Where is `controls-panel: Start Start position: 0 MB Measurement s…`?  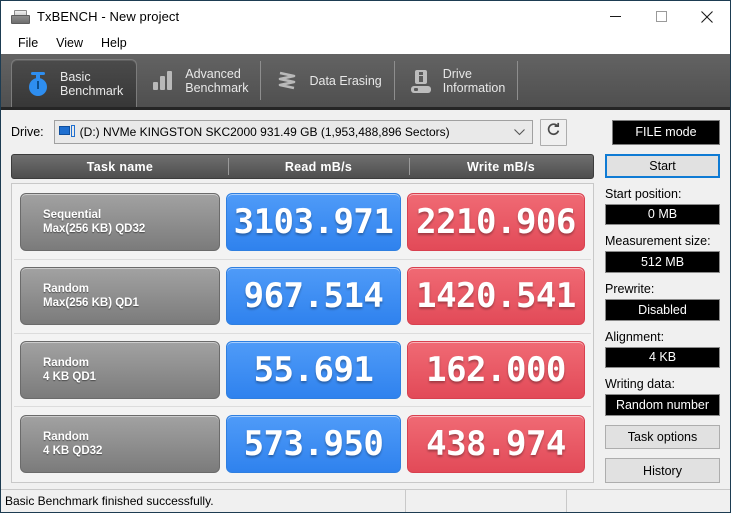 controls-panel: Start Start position: 0 MB Measurement s… is located at coordinates (657, 318).